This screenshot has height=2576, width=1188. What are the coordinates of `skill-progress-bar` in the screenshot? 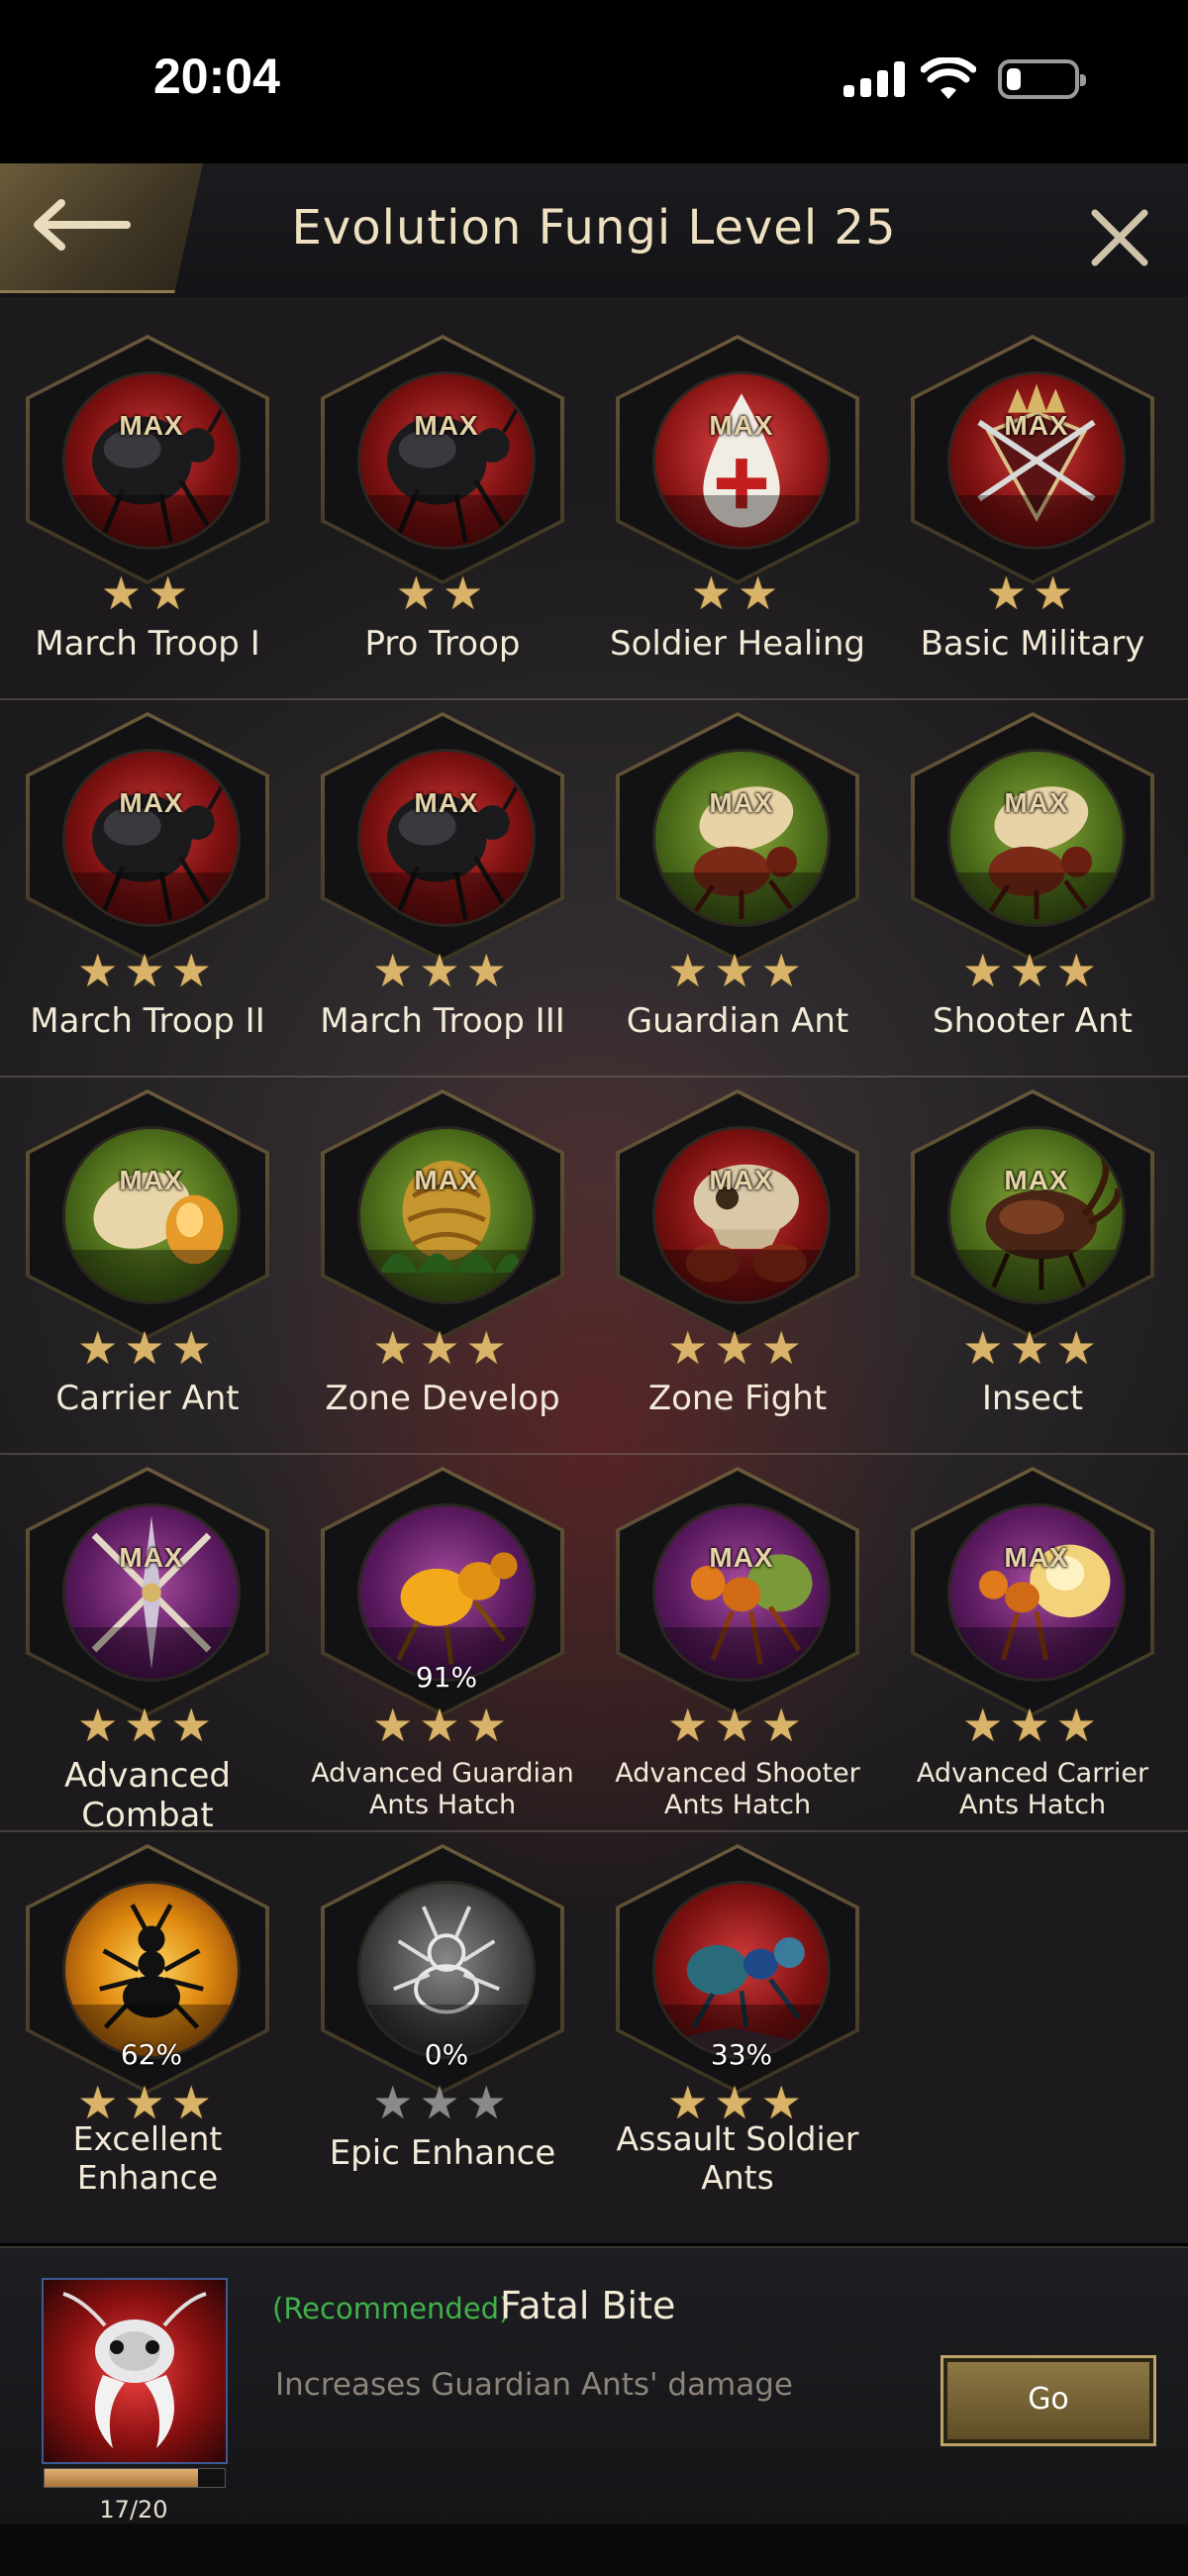 It's located at (135, 2478).